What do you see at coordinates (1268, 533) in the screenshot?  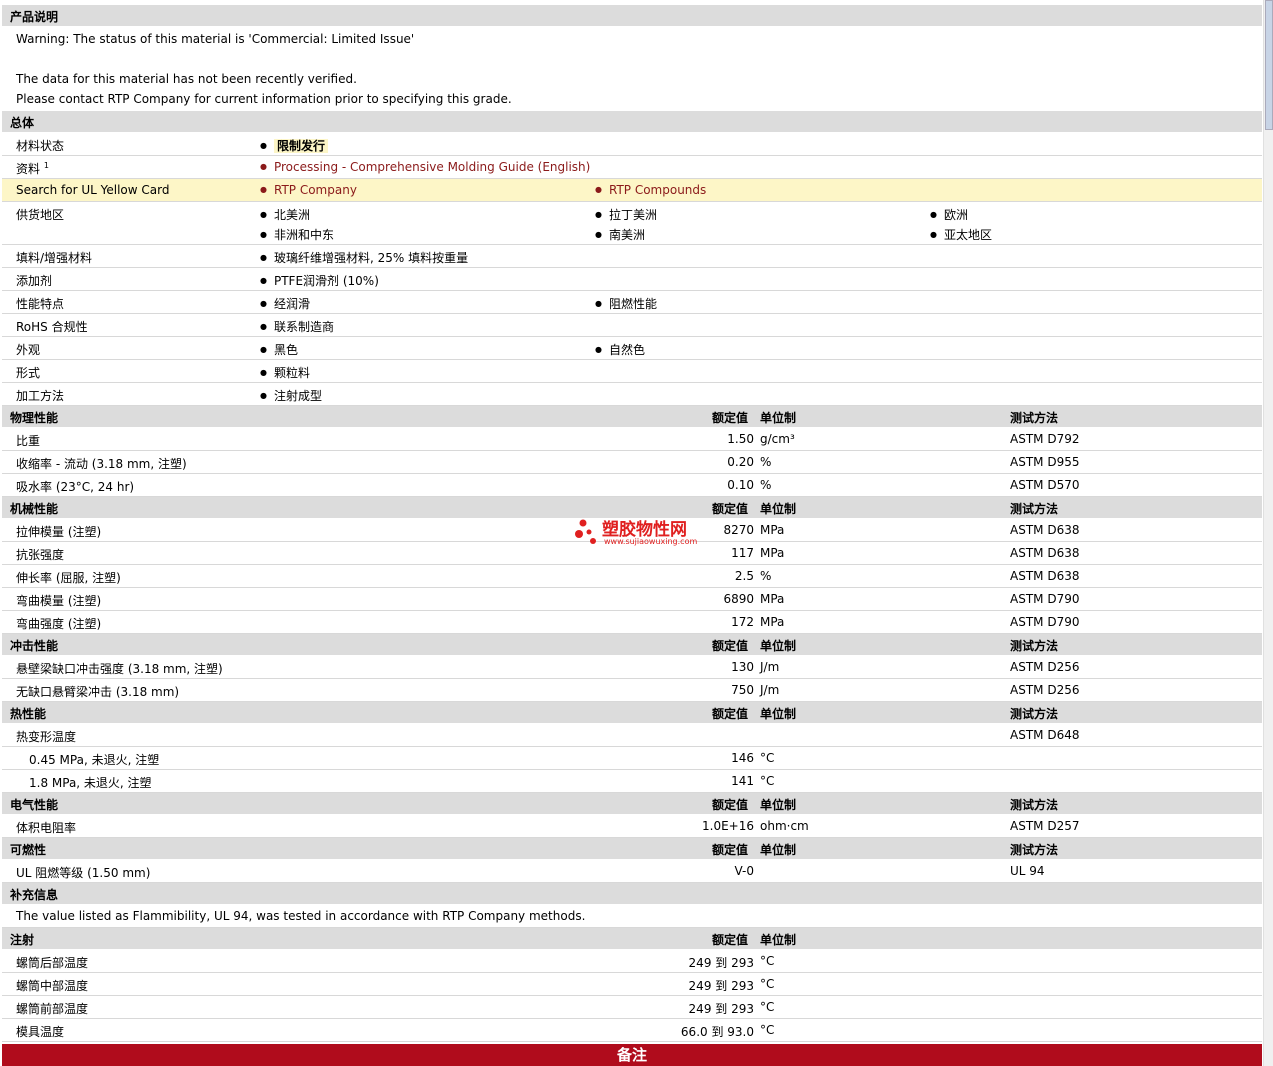 I see `vertical-scrollbar` at bounding box center [1268, 533].